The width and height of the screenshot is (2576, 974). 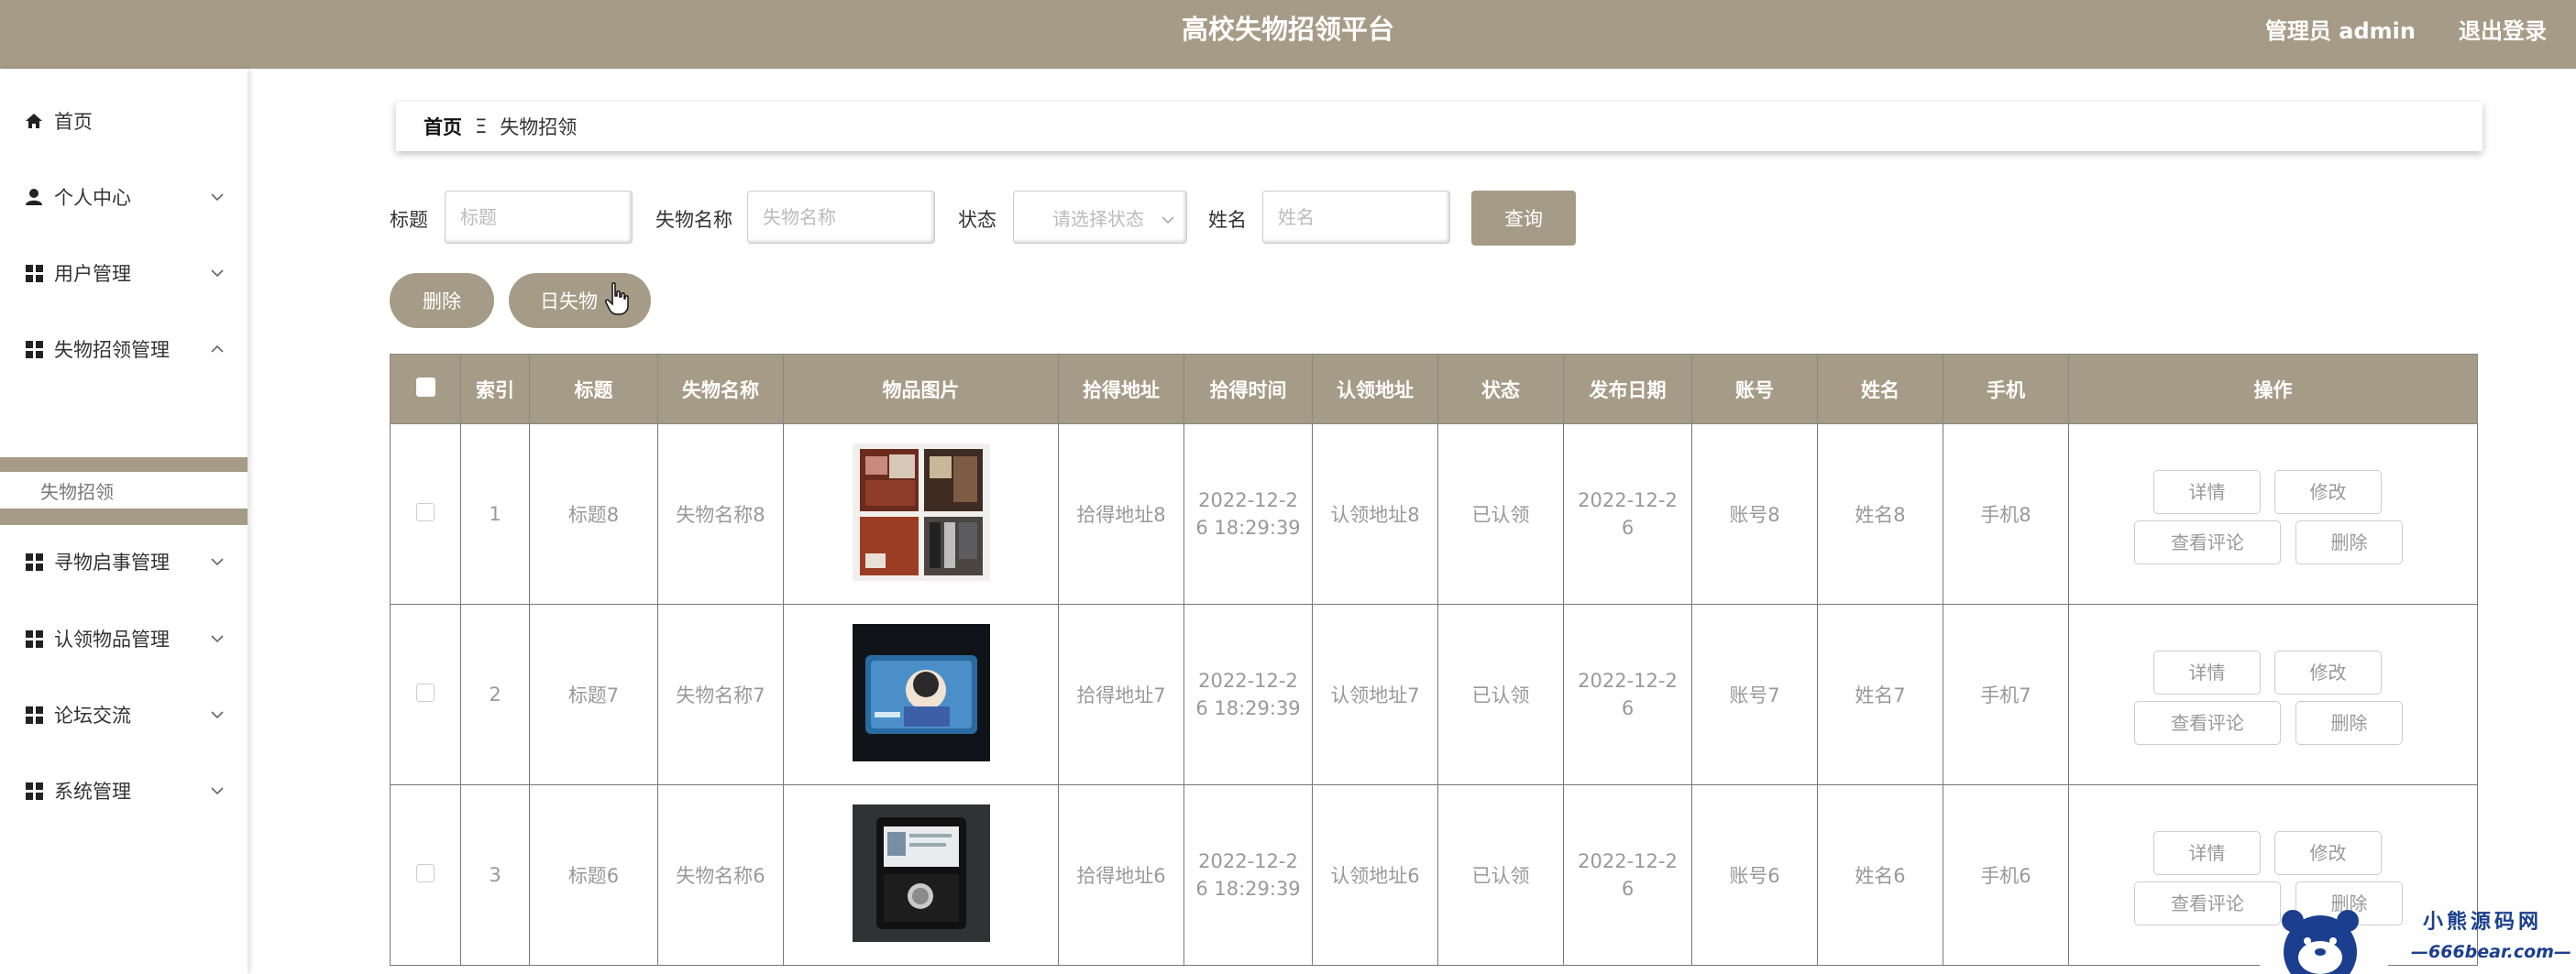 I want to click on column-header: 状态, so click(x=1500, y=389).